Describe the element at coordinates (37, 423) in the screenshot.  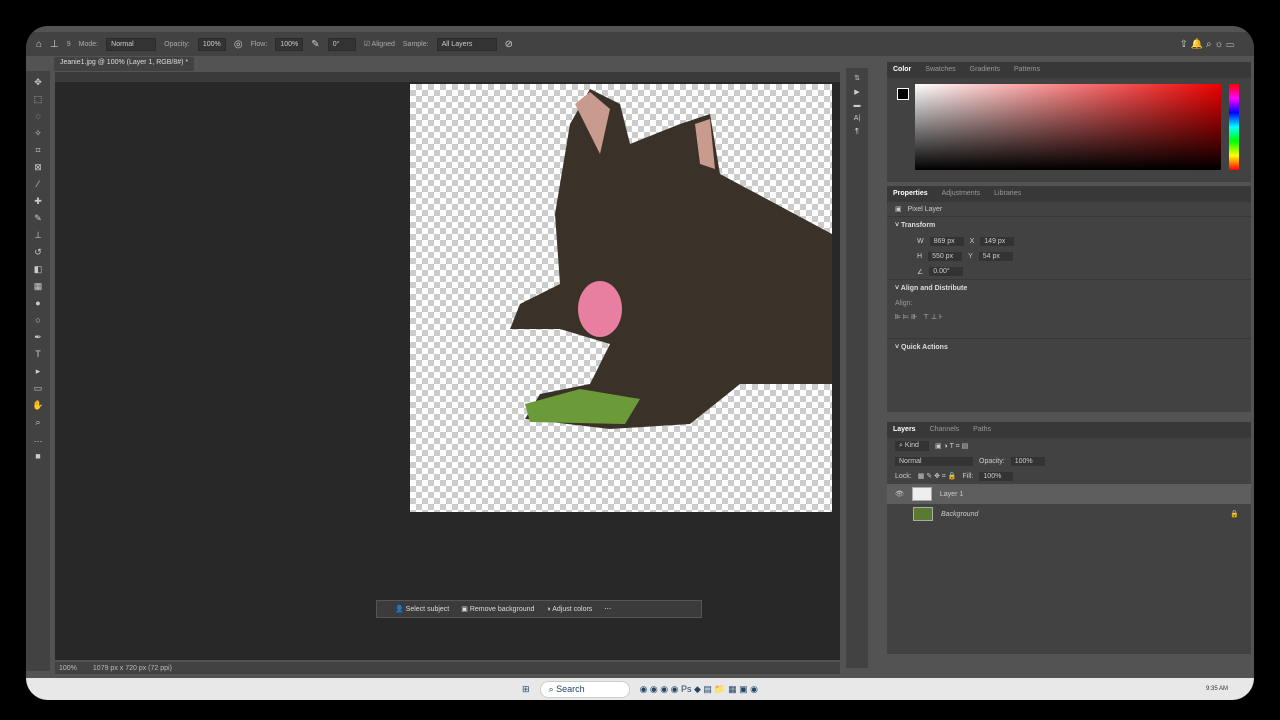
I see `zoom-tool-icon: ⌕` at that location.